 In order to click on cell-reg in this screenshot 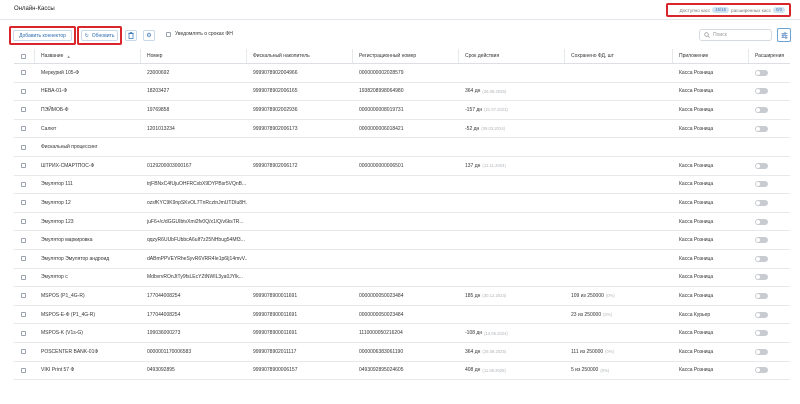, I will do `click(409, 203)`.